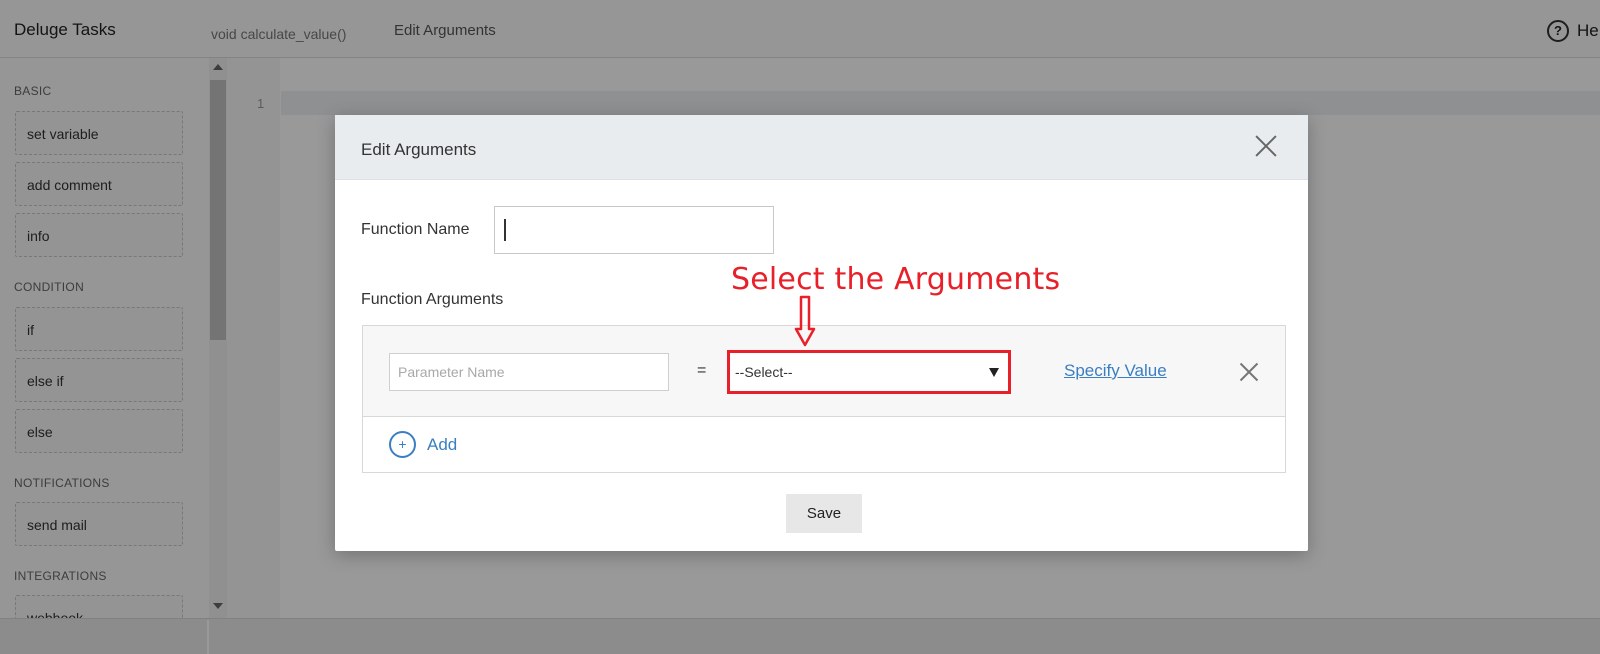  Describe the element at coordinates (402, 444) in the screenshot. I see `add-circle-icon: +` at that location.